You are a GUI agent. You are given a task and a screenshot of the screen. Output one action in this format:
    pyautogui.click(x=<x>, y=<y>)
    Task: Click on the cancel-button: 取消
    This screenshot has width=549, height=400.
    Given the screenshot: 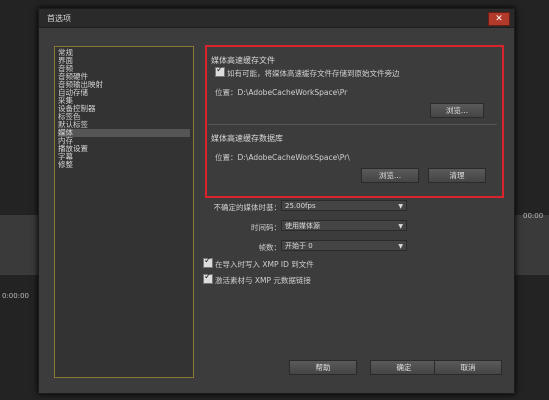 What is the action you would take?
    pyautogui.click(x=468, y=367)
    